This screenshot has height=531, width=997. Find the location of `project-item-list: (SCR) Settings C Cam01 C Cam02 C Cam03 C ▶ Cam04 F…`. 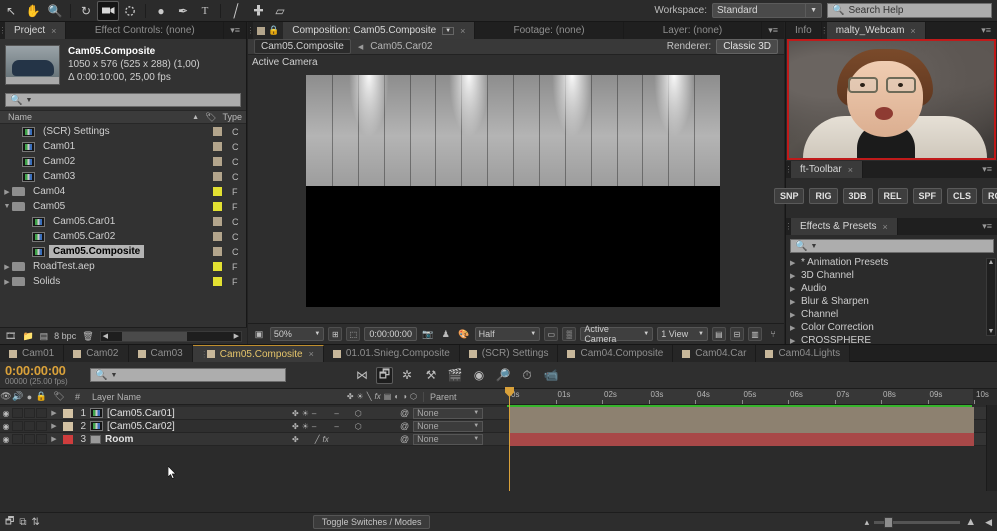

project-item-list: (SCR) Settings C Cam01 C Cam02 C Cam03 C ▶ Cam04 F… is located at coordinates (123, 206).